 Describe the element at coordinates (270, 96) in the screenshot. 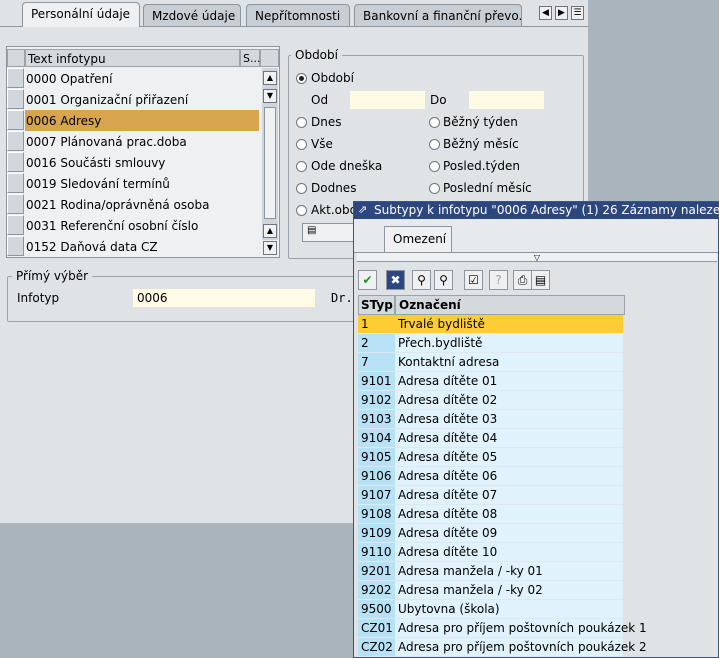

I see `scroll-down-icon: ▼` at that location.